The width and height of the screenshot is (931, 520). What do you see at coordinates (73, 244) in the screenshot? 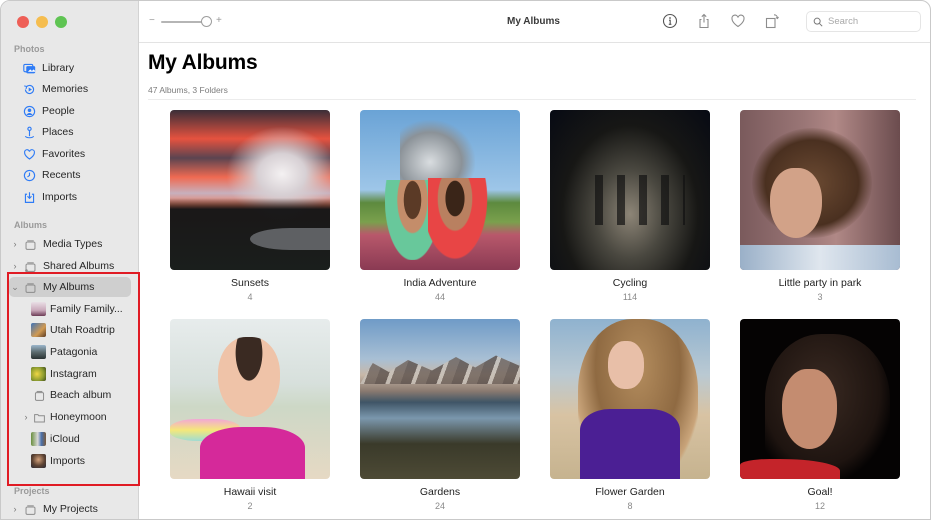
I see `sidebar-item-label: Media Types` at bounding box center [73, 244].